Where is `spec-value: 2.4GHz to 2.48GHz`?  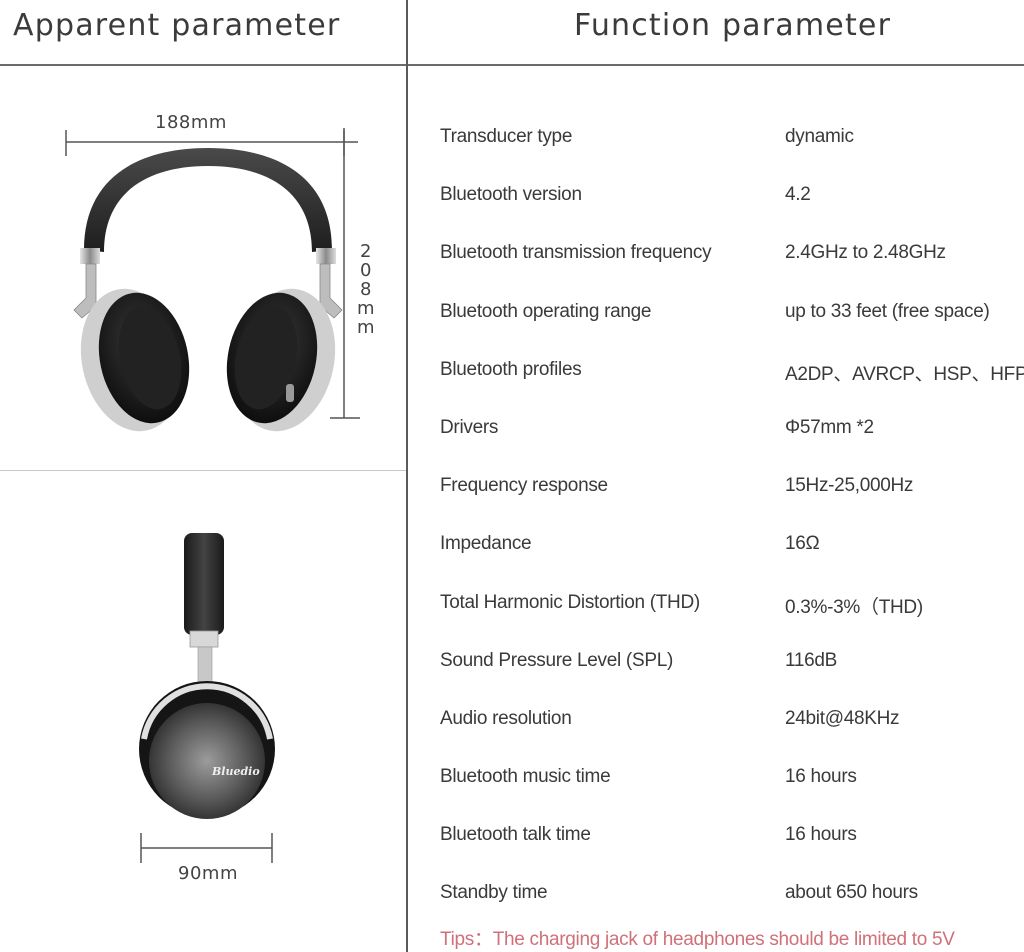 spec-value: 2.4GHz to 2.48GHz is located at coordinates (865, 253).